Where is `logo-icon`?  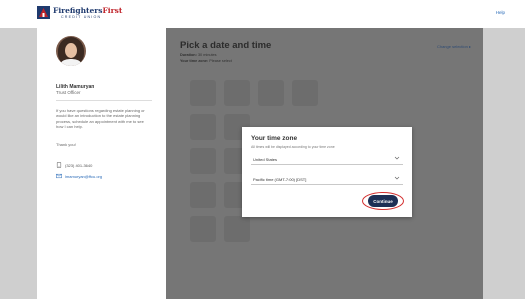
logo-icon is located at coordinates (43, 12).